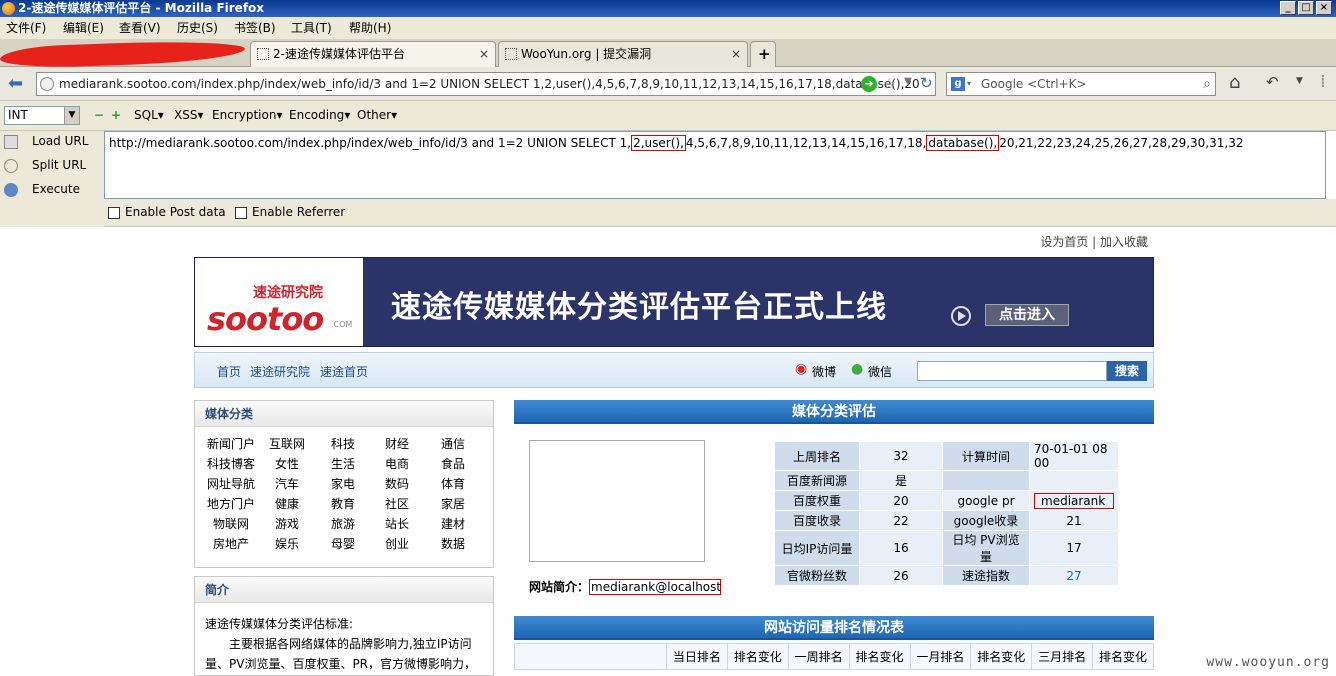 This screenshot has width=1336, height=676. Describe the element at coordinates (1012, 371) in the screenshot. I see `site-search-input` at that location.